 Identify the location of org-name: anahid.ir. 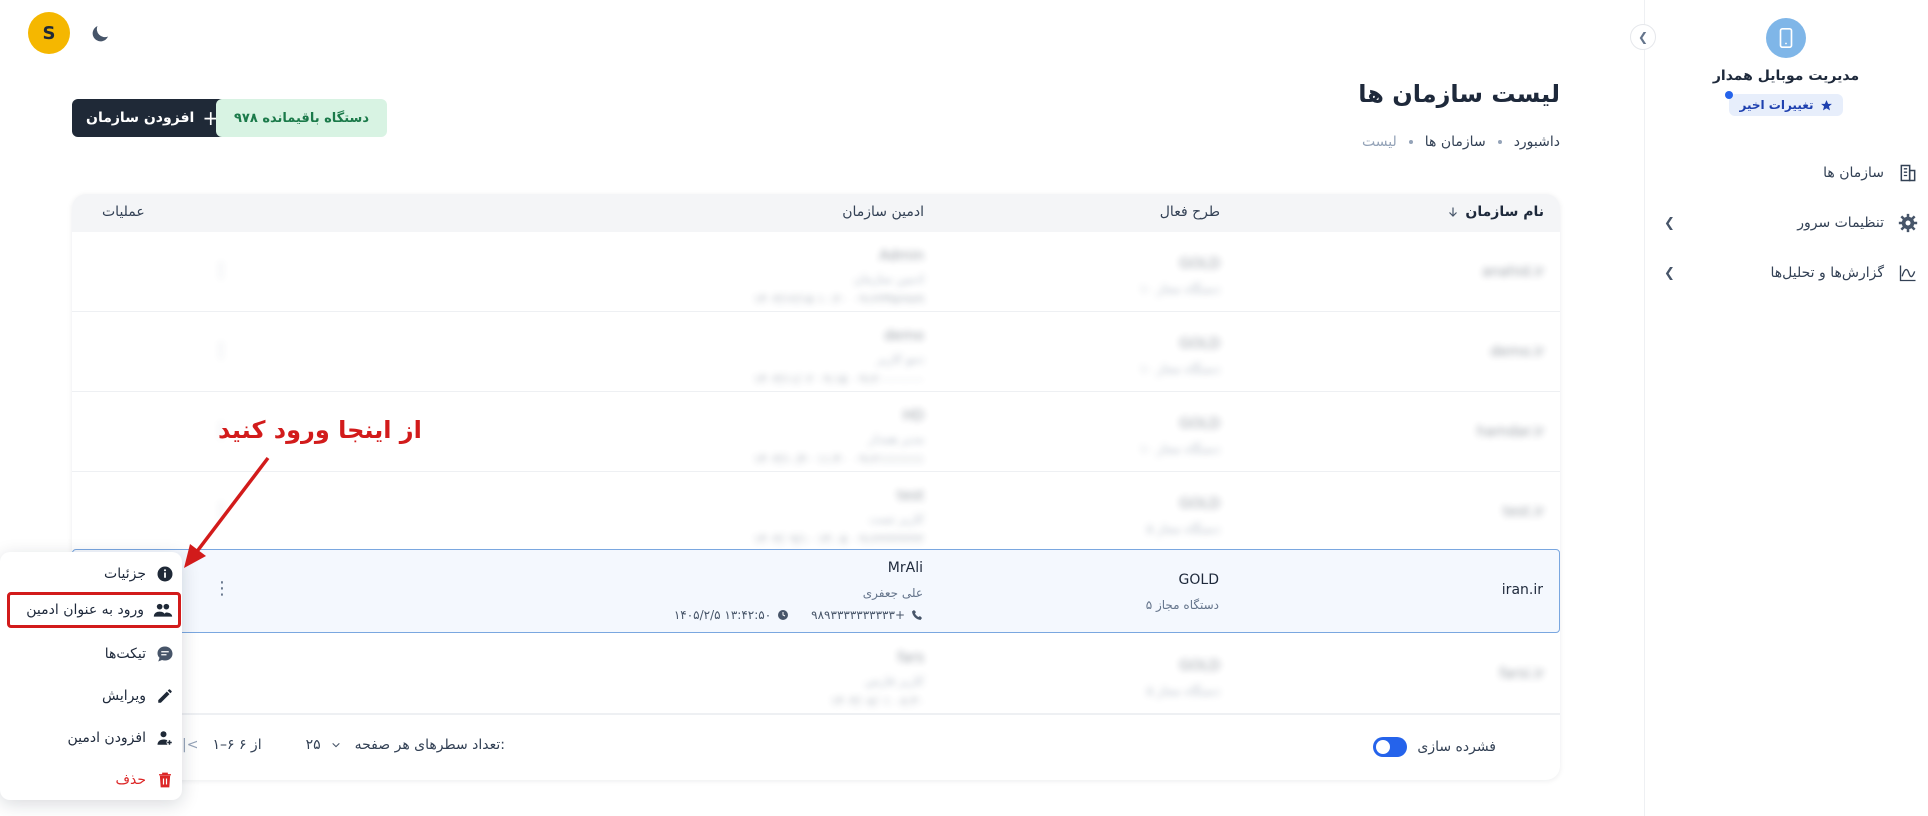
(1513, 272).